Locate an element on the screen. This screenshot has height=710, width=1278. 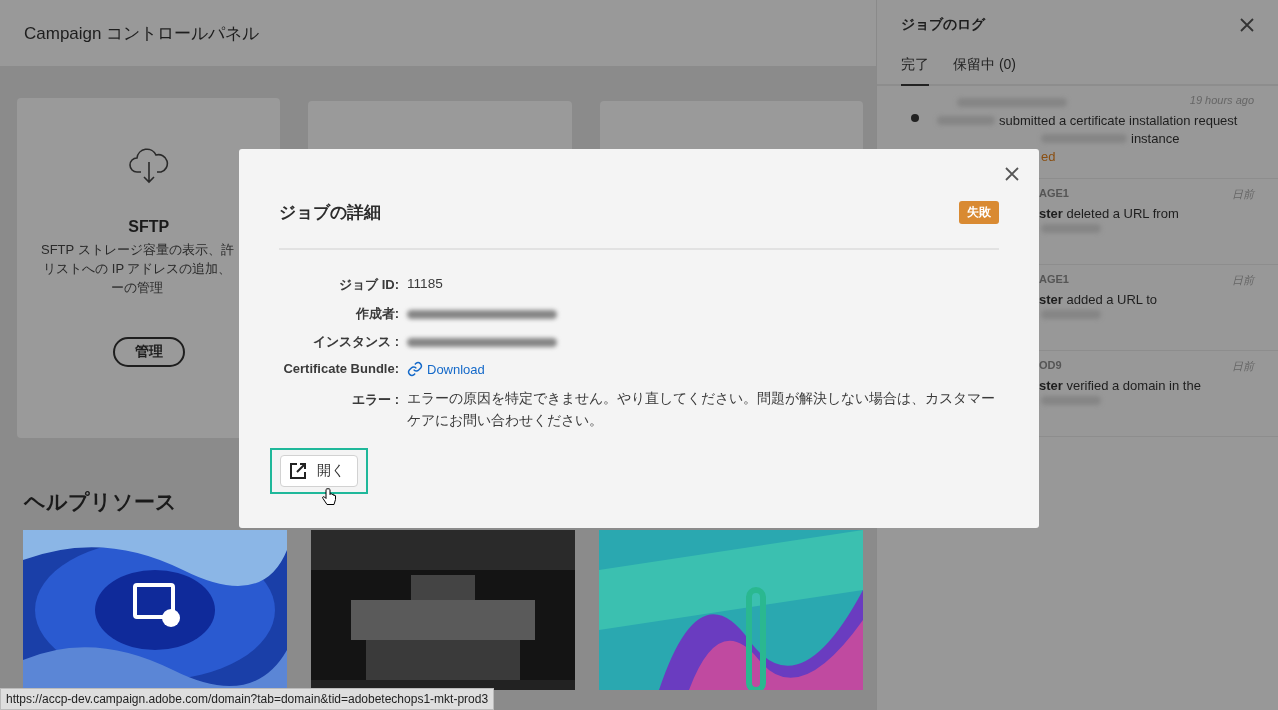
field-label: ジョブ ID: is located at coordinates (368, 285).